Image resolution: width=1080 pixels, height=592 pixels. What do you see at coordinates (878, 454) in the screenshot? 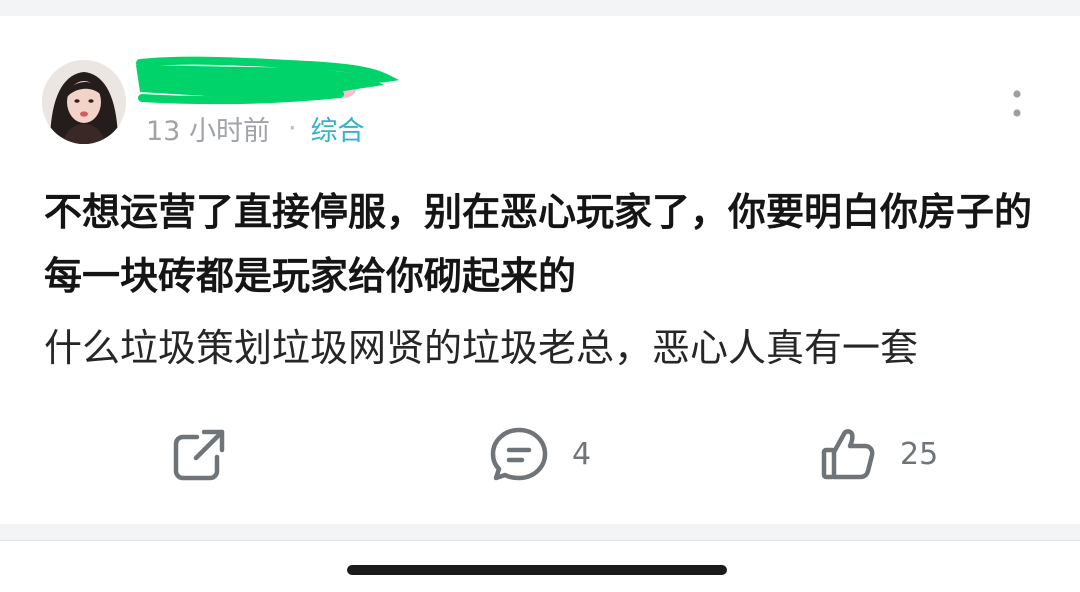
I see `like-button: 25` at bounding box center [878, 454].